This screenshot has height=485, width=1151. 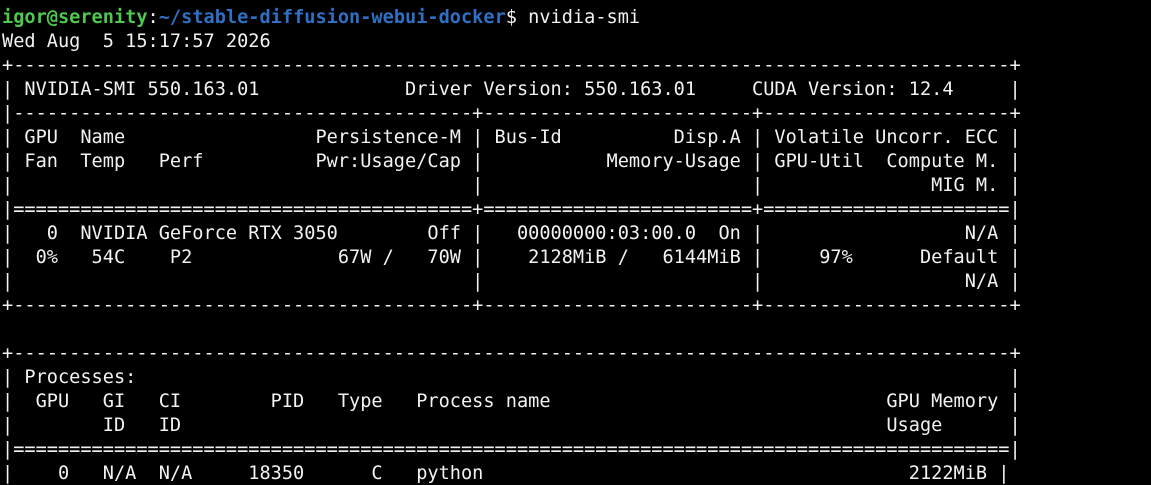 I want to click on output-line-process-row: | 0 N/A N/A 18350 C python 2122MiB |, so click(x=506, y=473).